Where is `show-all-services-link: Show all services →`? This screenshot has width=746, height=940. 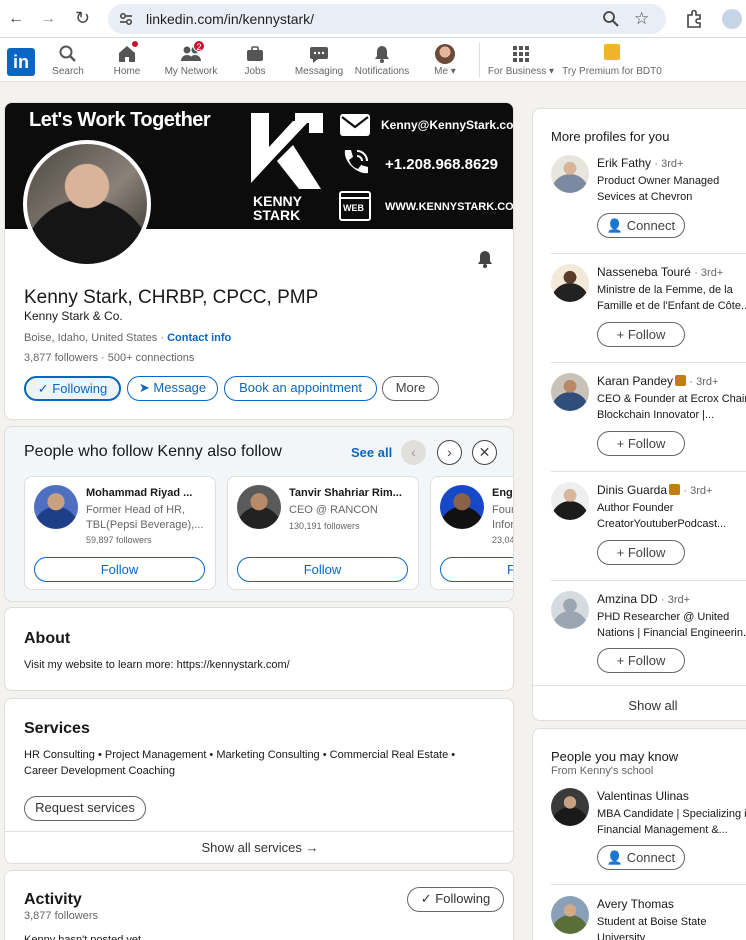
show-all-services-link: Show all services → is located at coordinates (259, 847).